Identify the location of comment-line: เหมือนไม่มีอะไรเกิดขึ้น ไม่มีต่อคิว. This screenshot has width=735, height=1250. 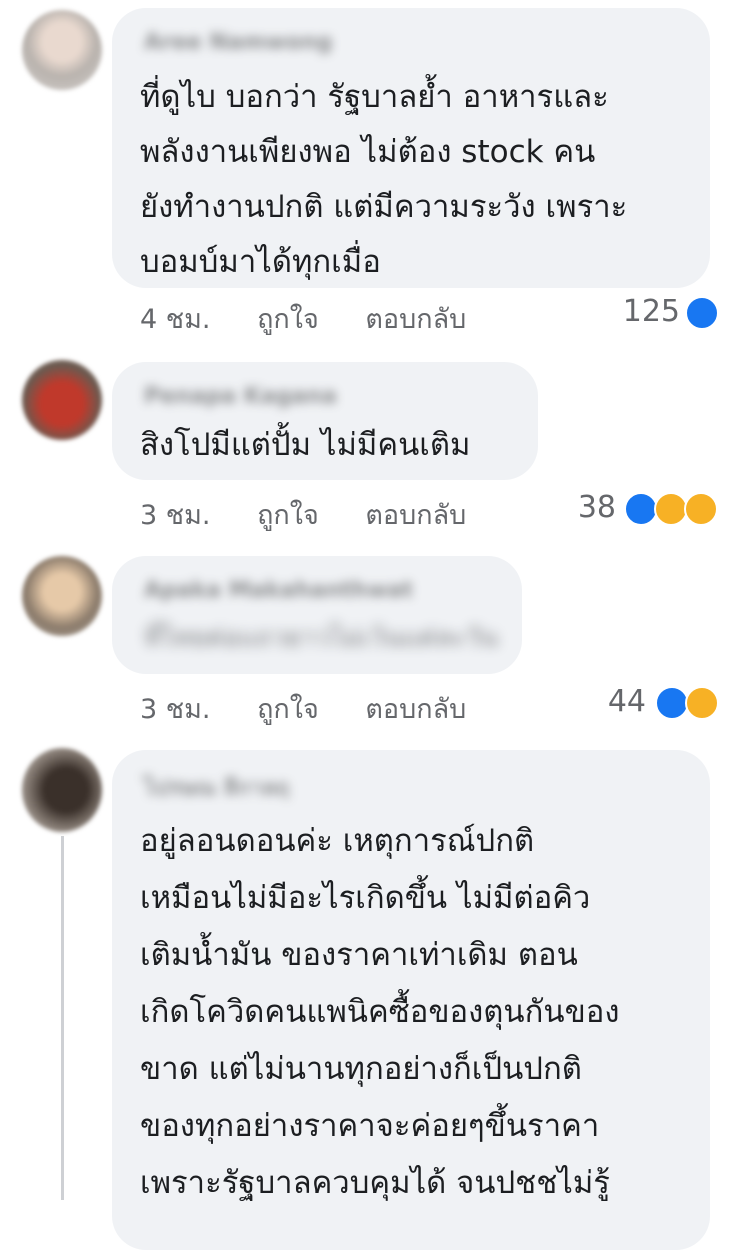
(365, 898).